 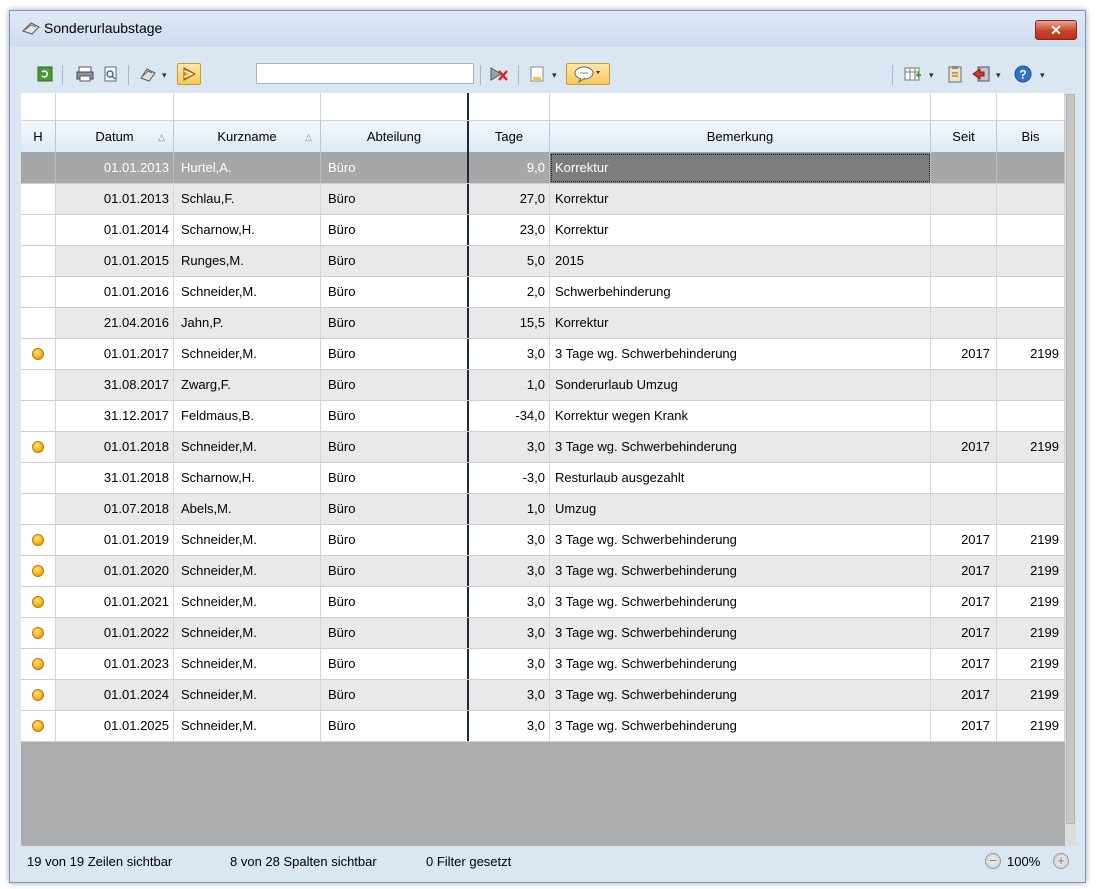 I want to click on cell-datum: 01.01.2017, so click(x=115, y=354).